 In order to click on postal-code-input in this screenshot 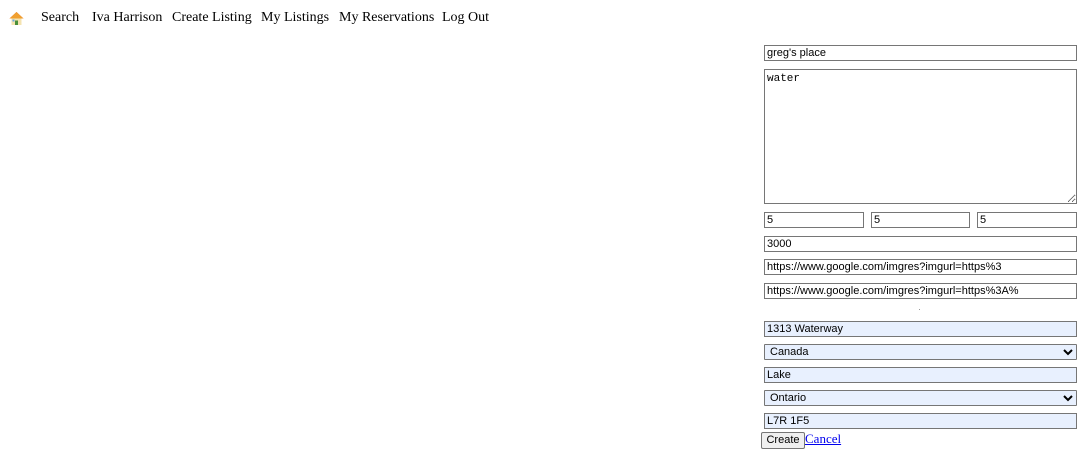, I will do `click(920, 421)`.